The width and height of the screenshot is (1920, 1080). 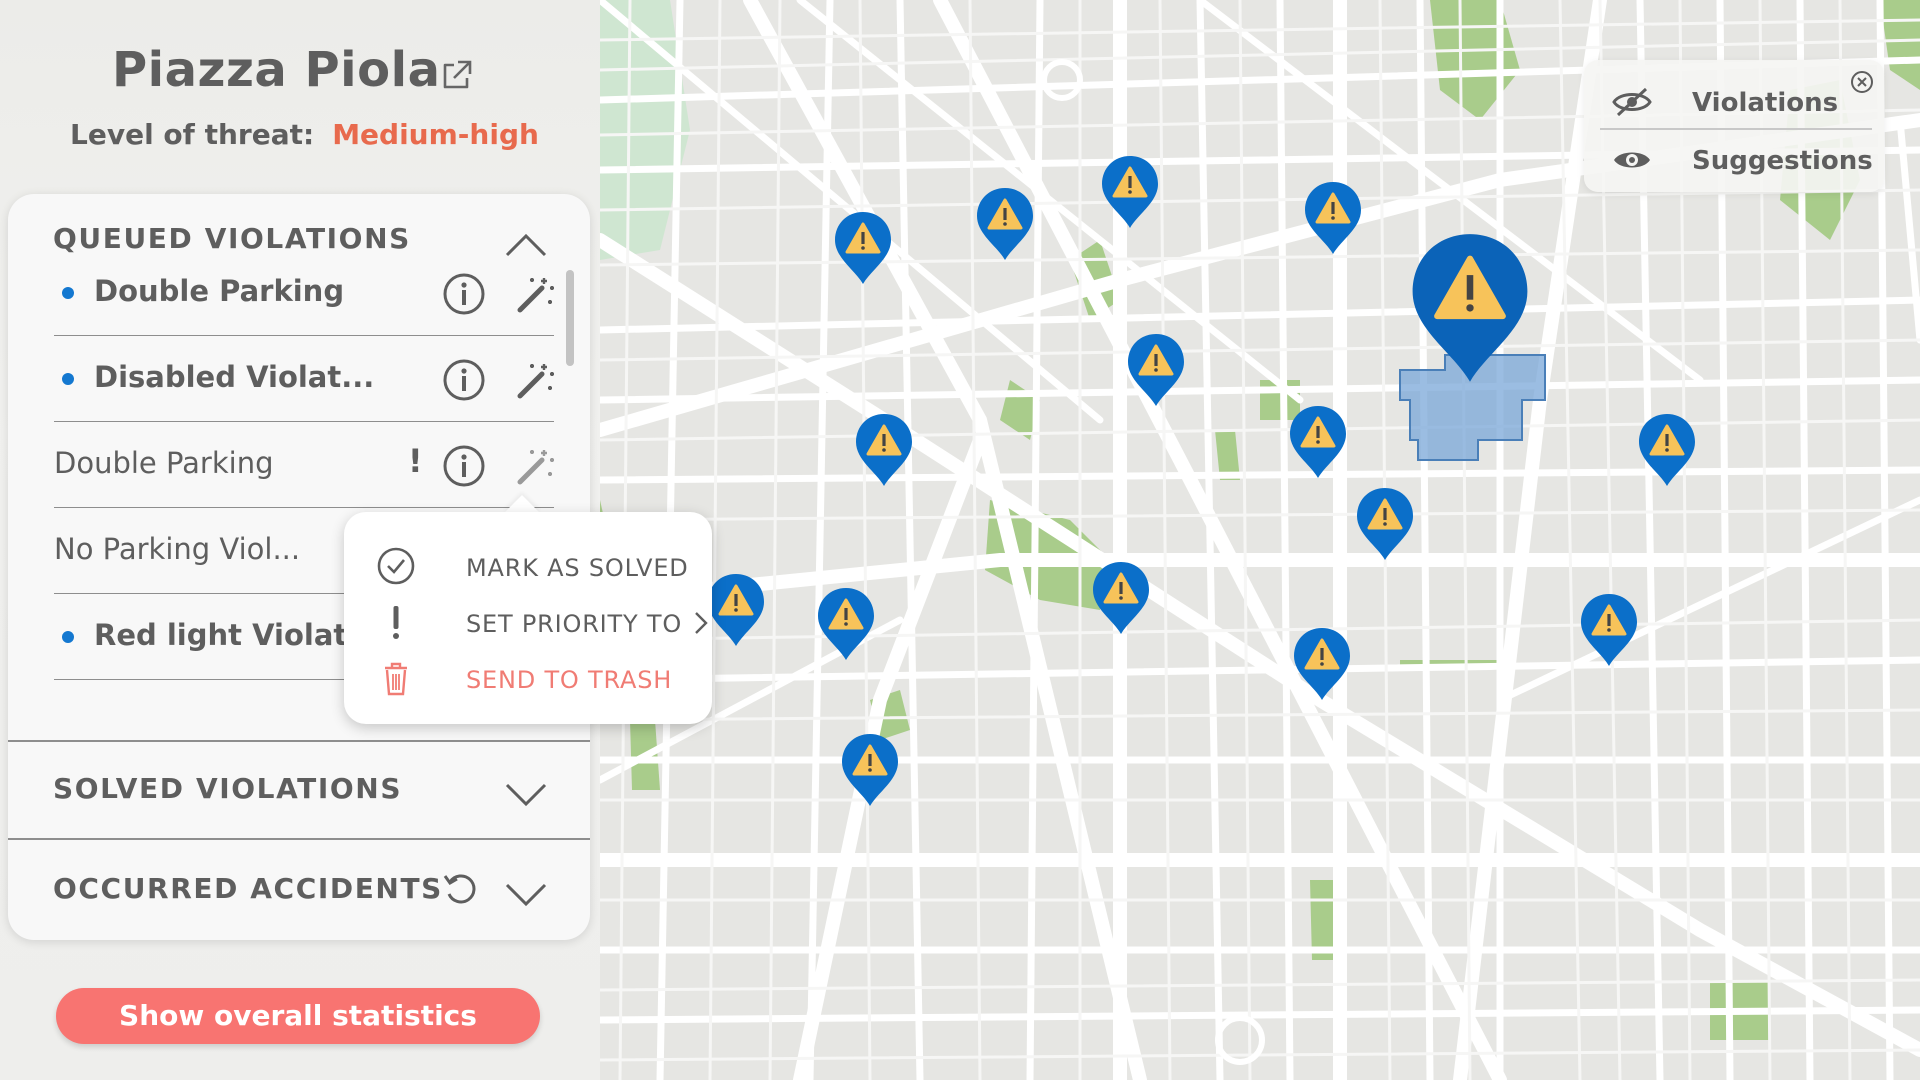 What do you see at coordinates (1782, 161) in the screenshot?
I see `layer-suggestions-label: Suggestions` at bounding box center [1782, 161].